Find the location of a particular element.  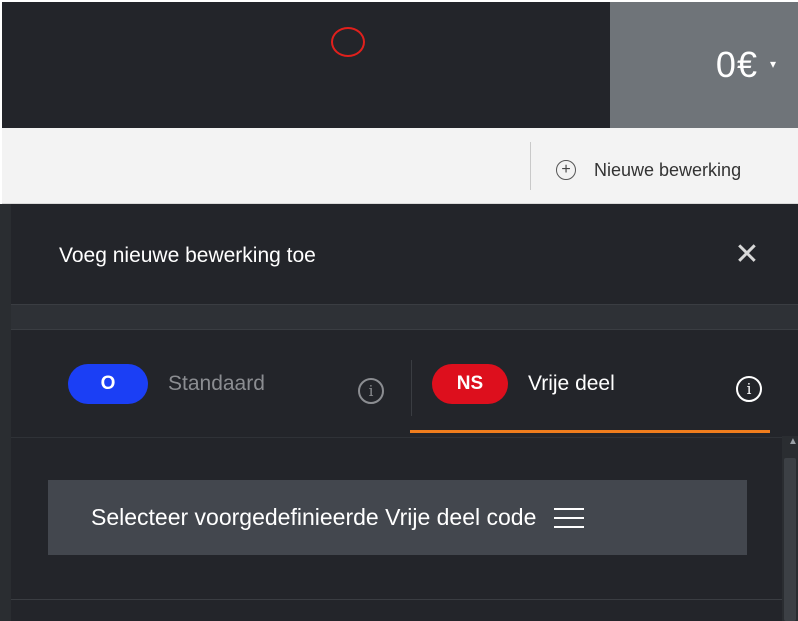

tab-standaard-label: Standaard is located at coordinates (216, 383).